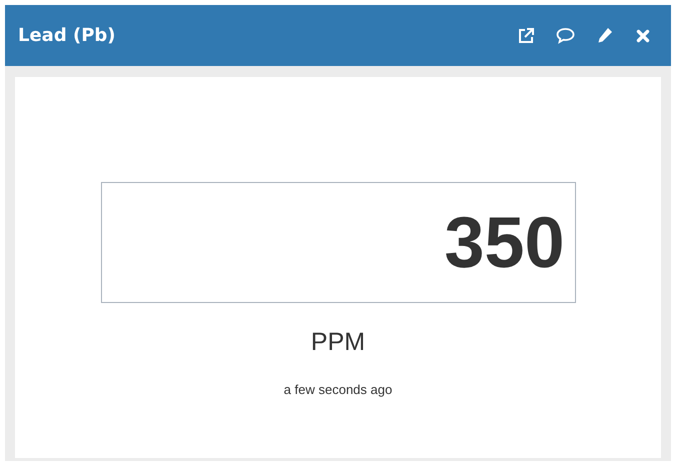  I want to click on updated-time: a few seconds ago, so click(338, 389).